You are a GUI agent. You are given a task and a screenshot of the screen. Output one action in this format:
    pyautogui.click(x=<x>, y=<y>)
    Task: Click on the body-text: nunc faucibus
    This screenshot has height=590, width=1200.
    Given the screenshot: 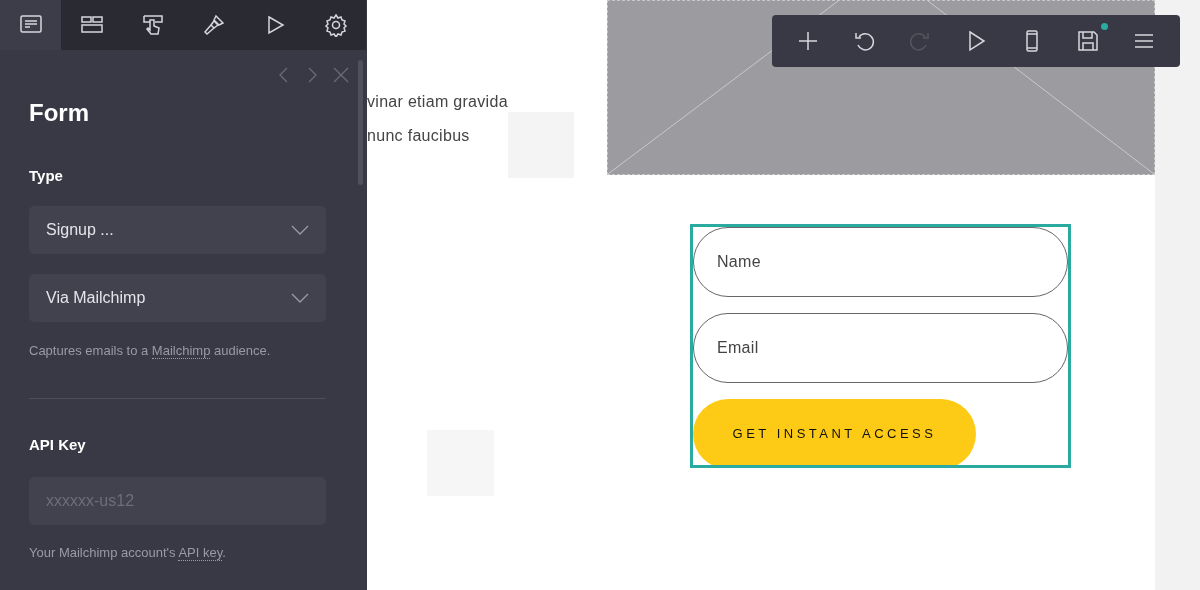 What is the action you would take?
    pyautogui.click(x=419, y=136)
    